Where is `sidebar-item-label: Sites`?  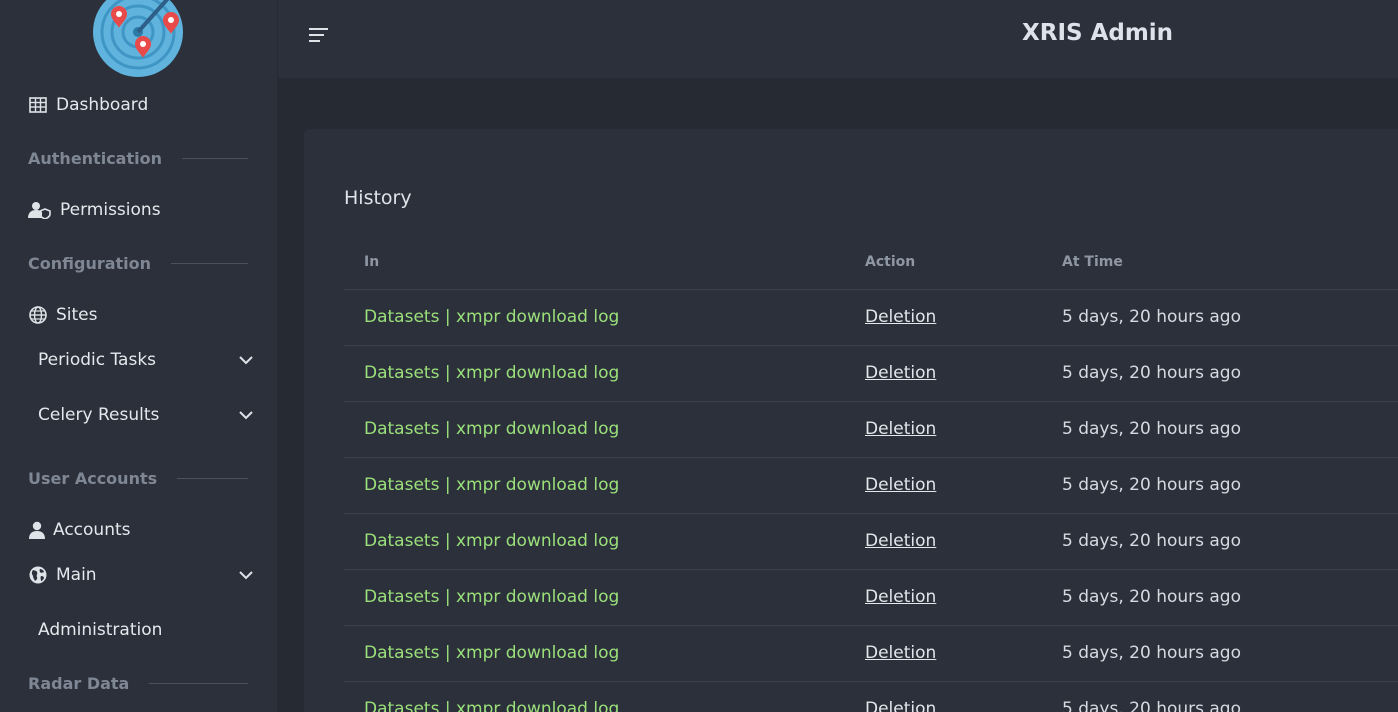
sidebar-item-label: Sites is located at coordinates (77, 315).